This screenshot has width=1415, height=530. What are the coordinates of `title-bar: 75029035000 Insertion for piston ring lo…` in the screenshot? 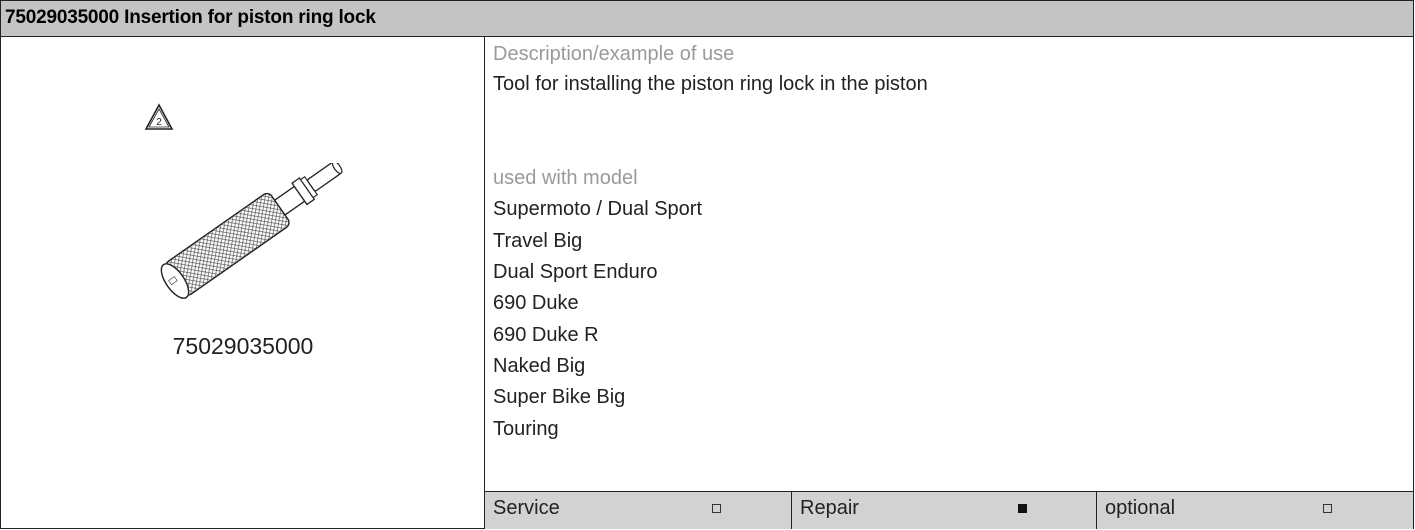 It's located at (707, 19).